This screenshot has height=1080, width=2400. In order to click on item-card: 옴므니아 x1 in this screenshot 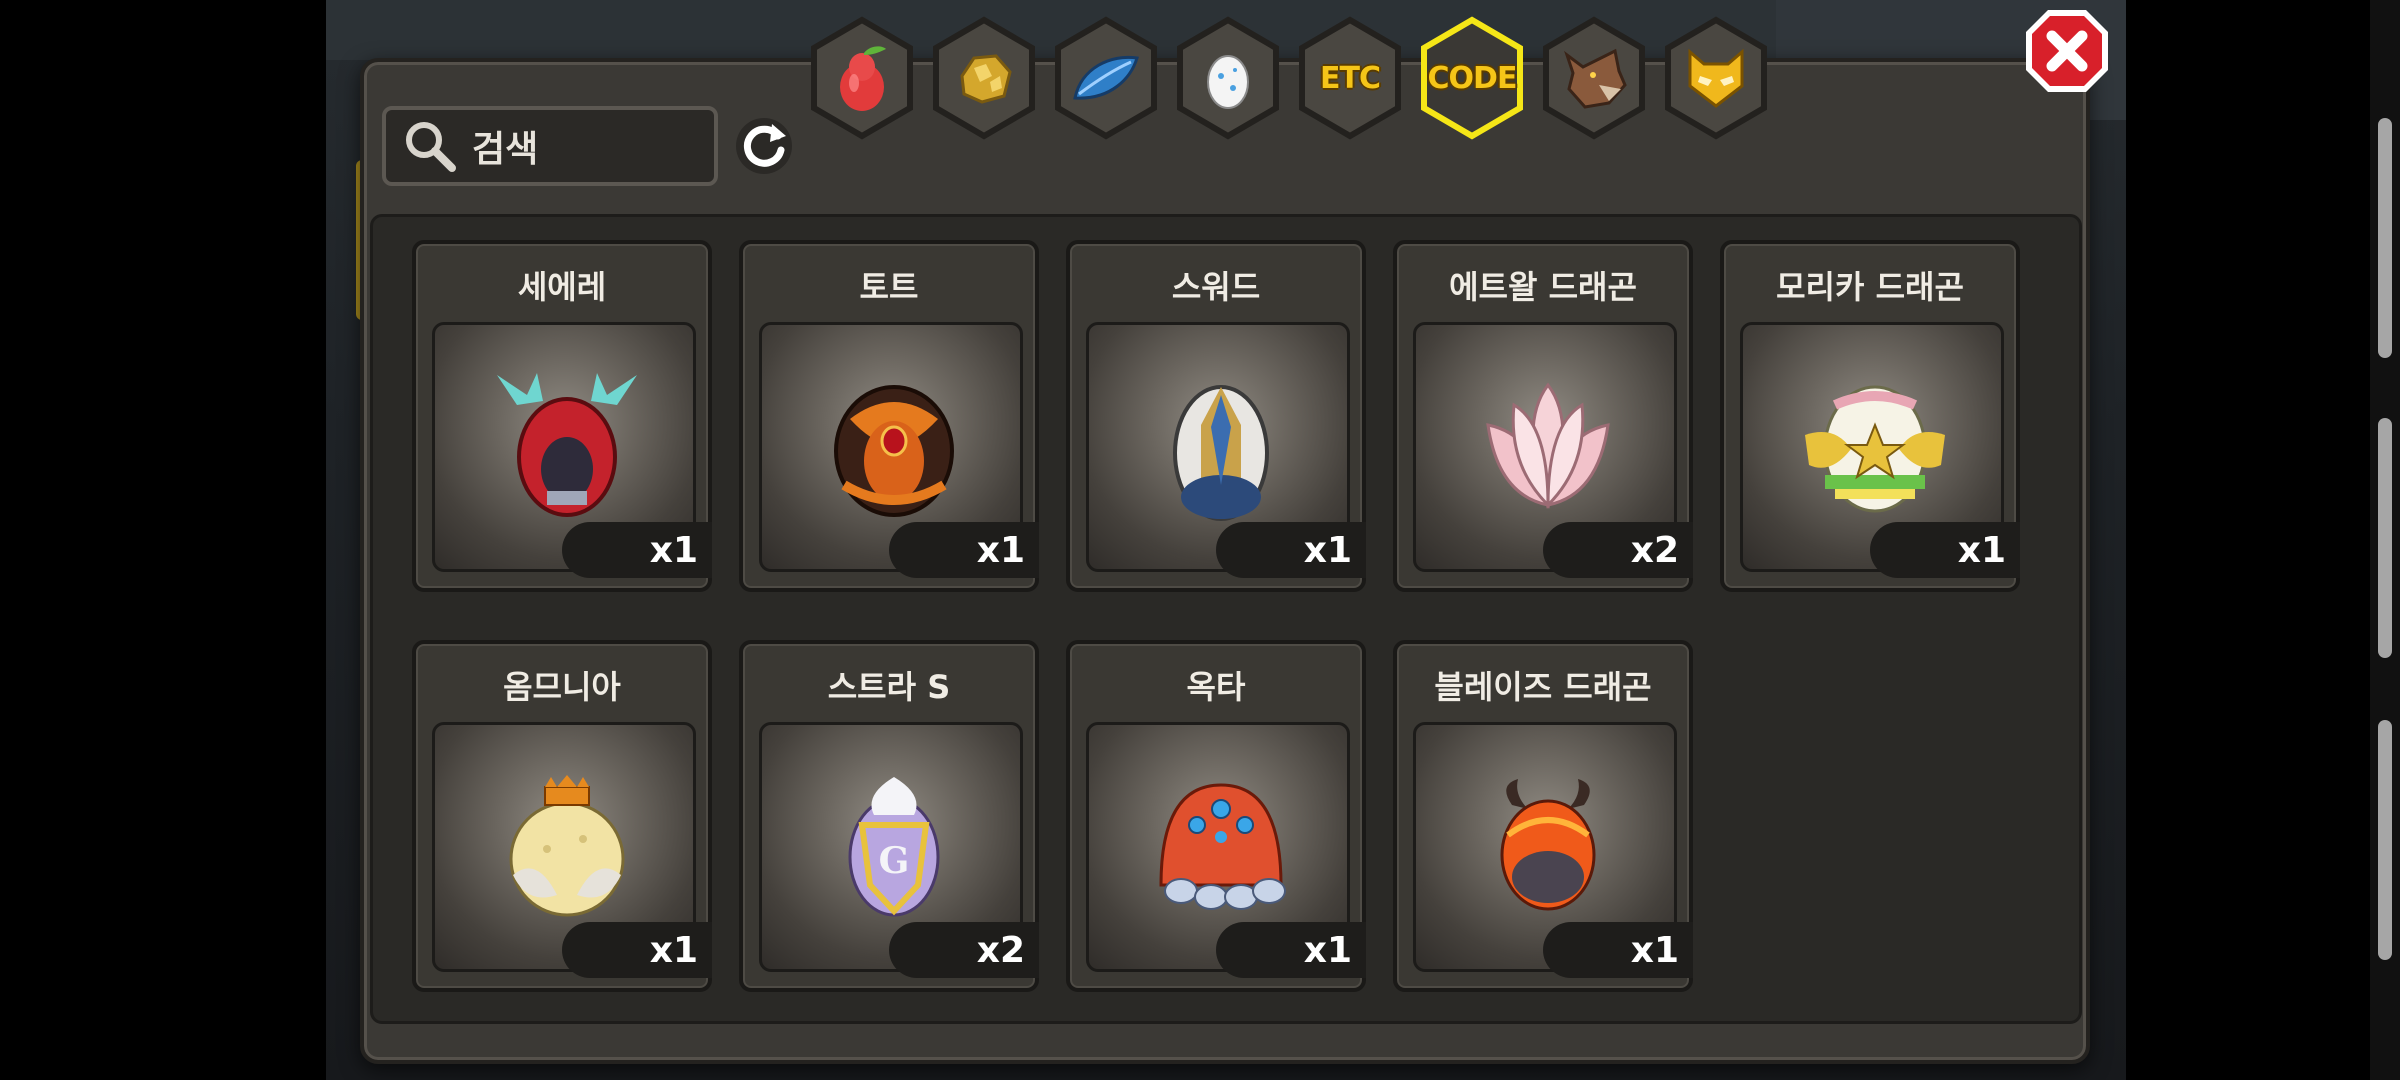, I will do `click(562, 816)`.